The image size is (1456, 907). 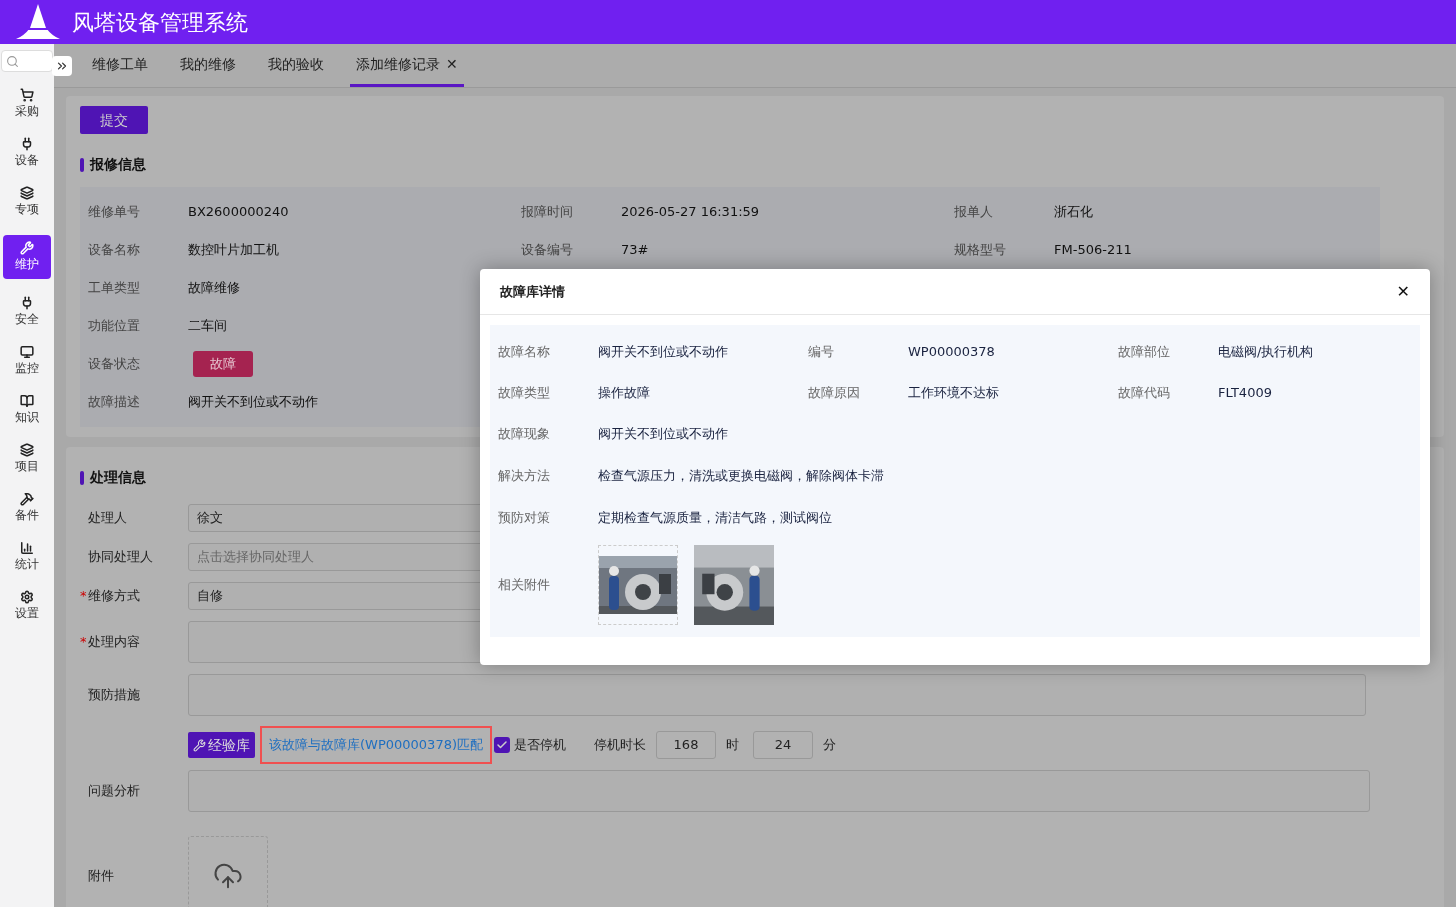 I want to click on field-label: 协同处理人, so click(x=120, y=557).